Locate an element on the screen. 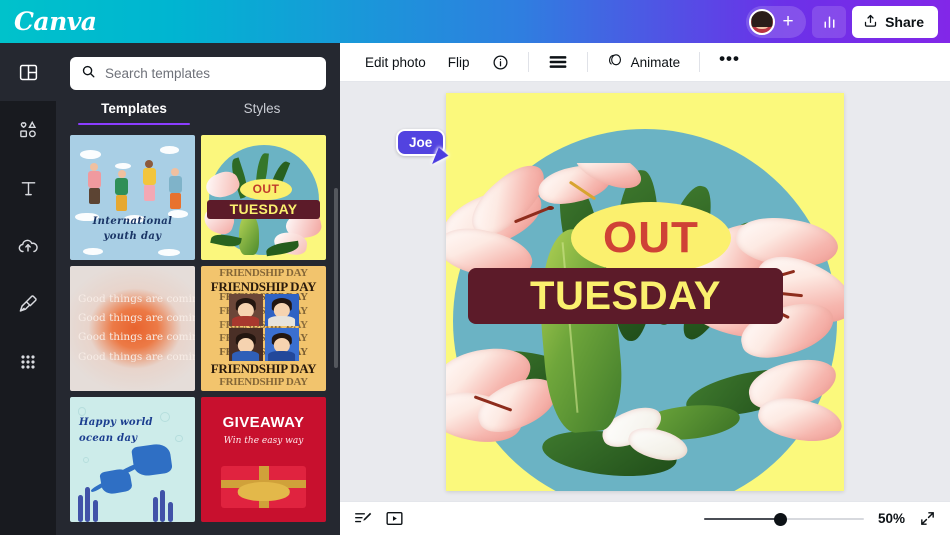  edit-photo-button: Edit photo is located at coordinates (395, 62).